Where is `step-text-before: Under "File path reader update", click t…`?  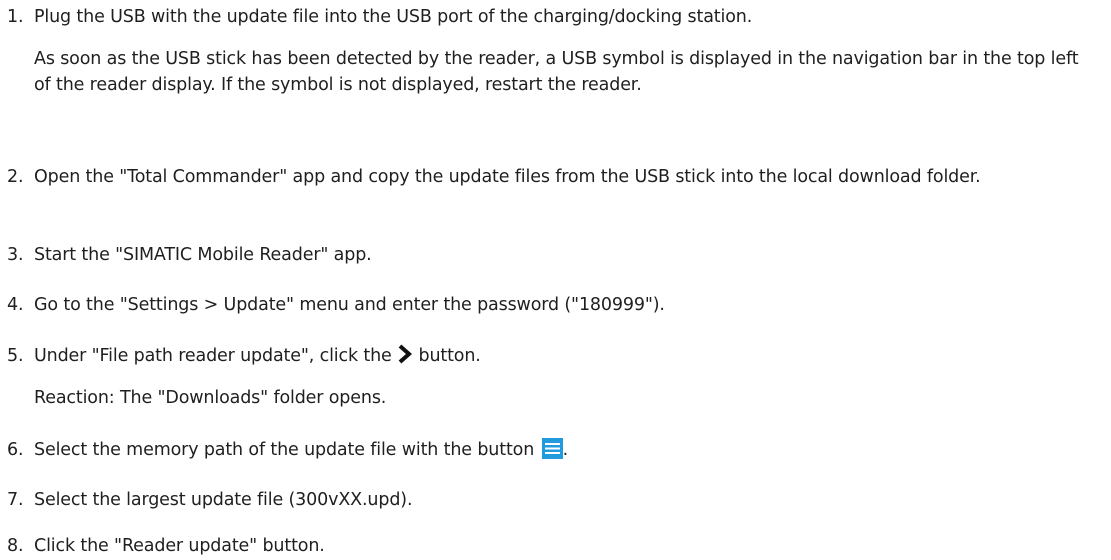 step-text-before: Under "File path reader update", click t… is located at coordinates (213, 356).